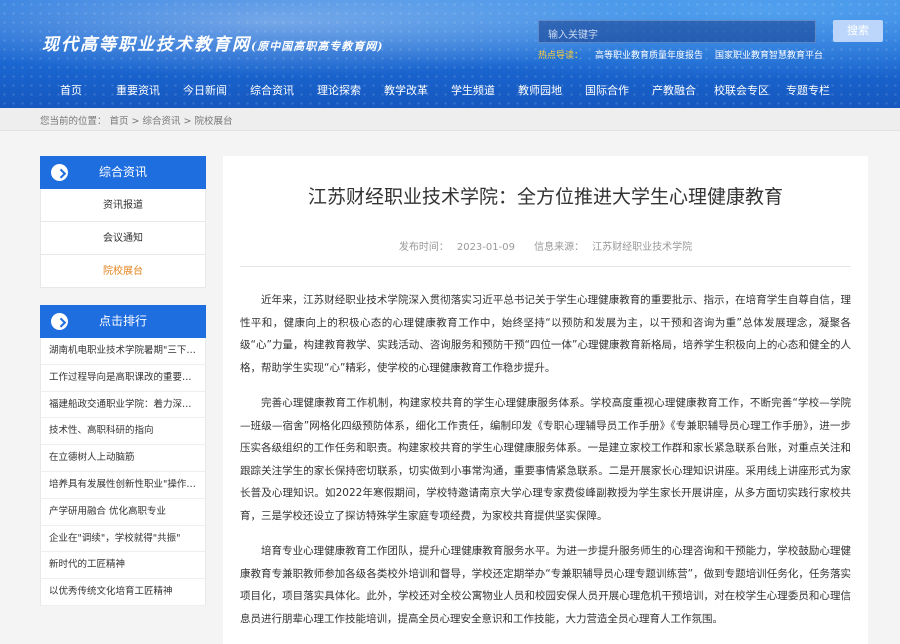 This screenshot has width=900, height=644. Describe the element at coordinates (559, 247) in the screenshot. I see `source-label: 信息来源：` at that location.